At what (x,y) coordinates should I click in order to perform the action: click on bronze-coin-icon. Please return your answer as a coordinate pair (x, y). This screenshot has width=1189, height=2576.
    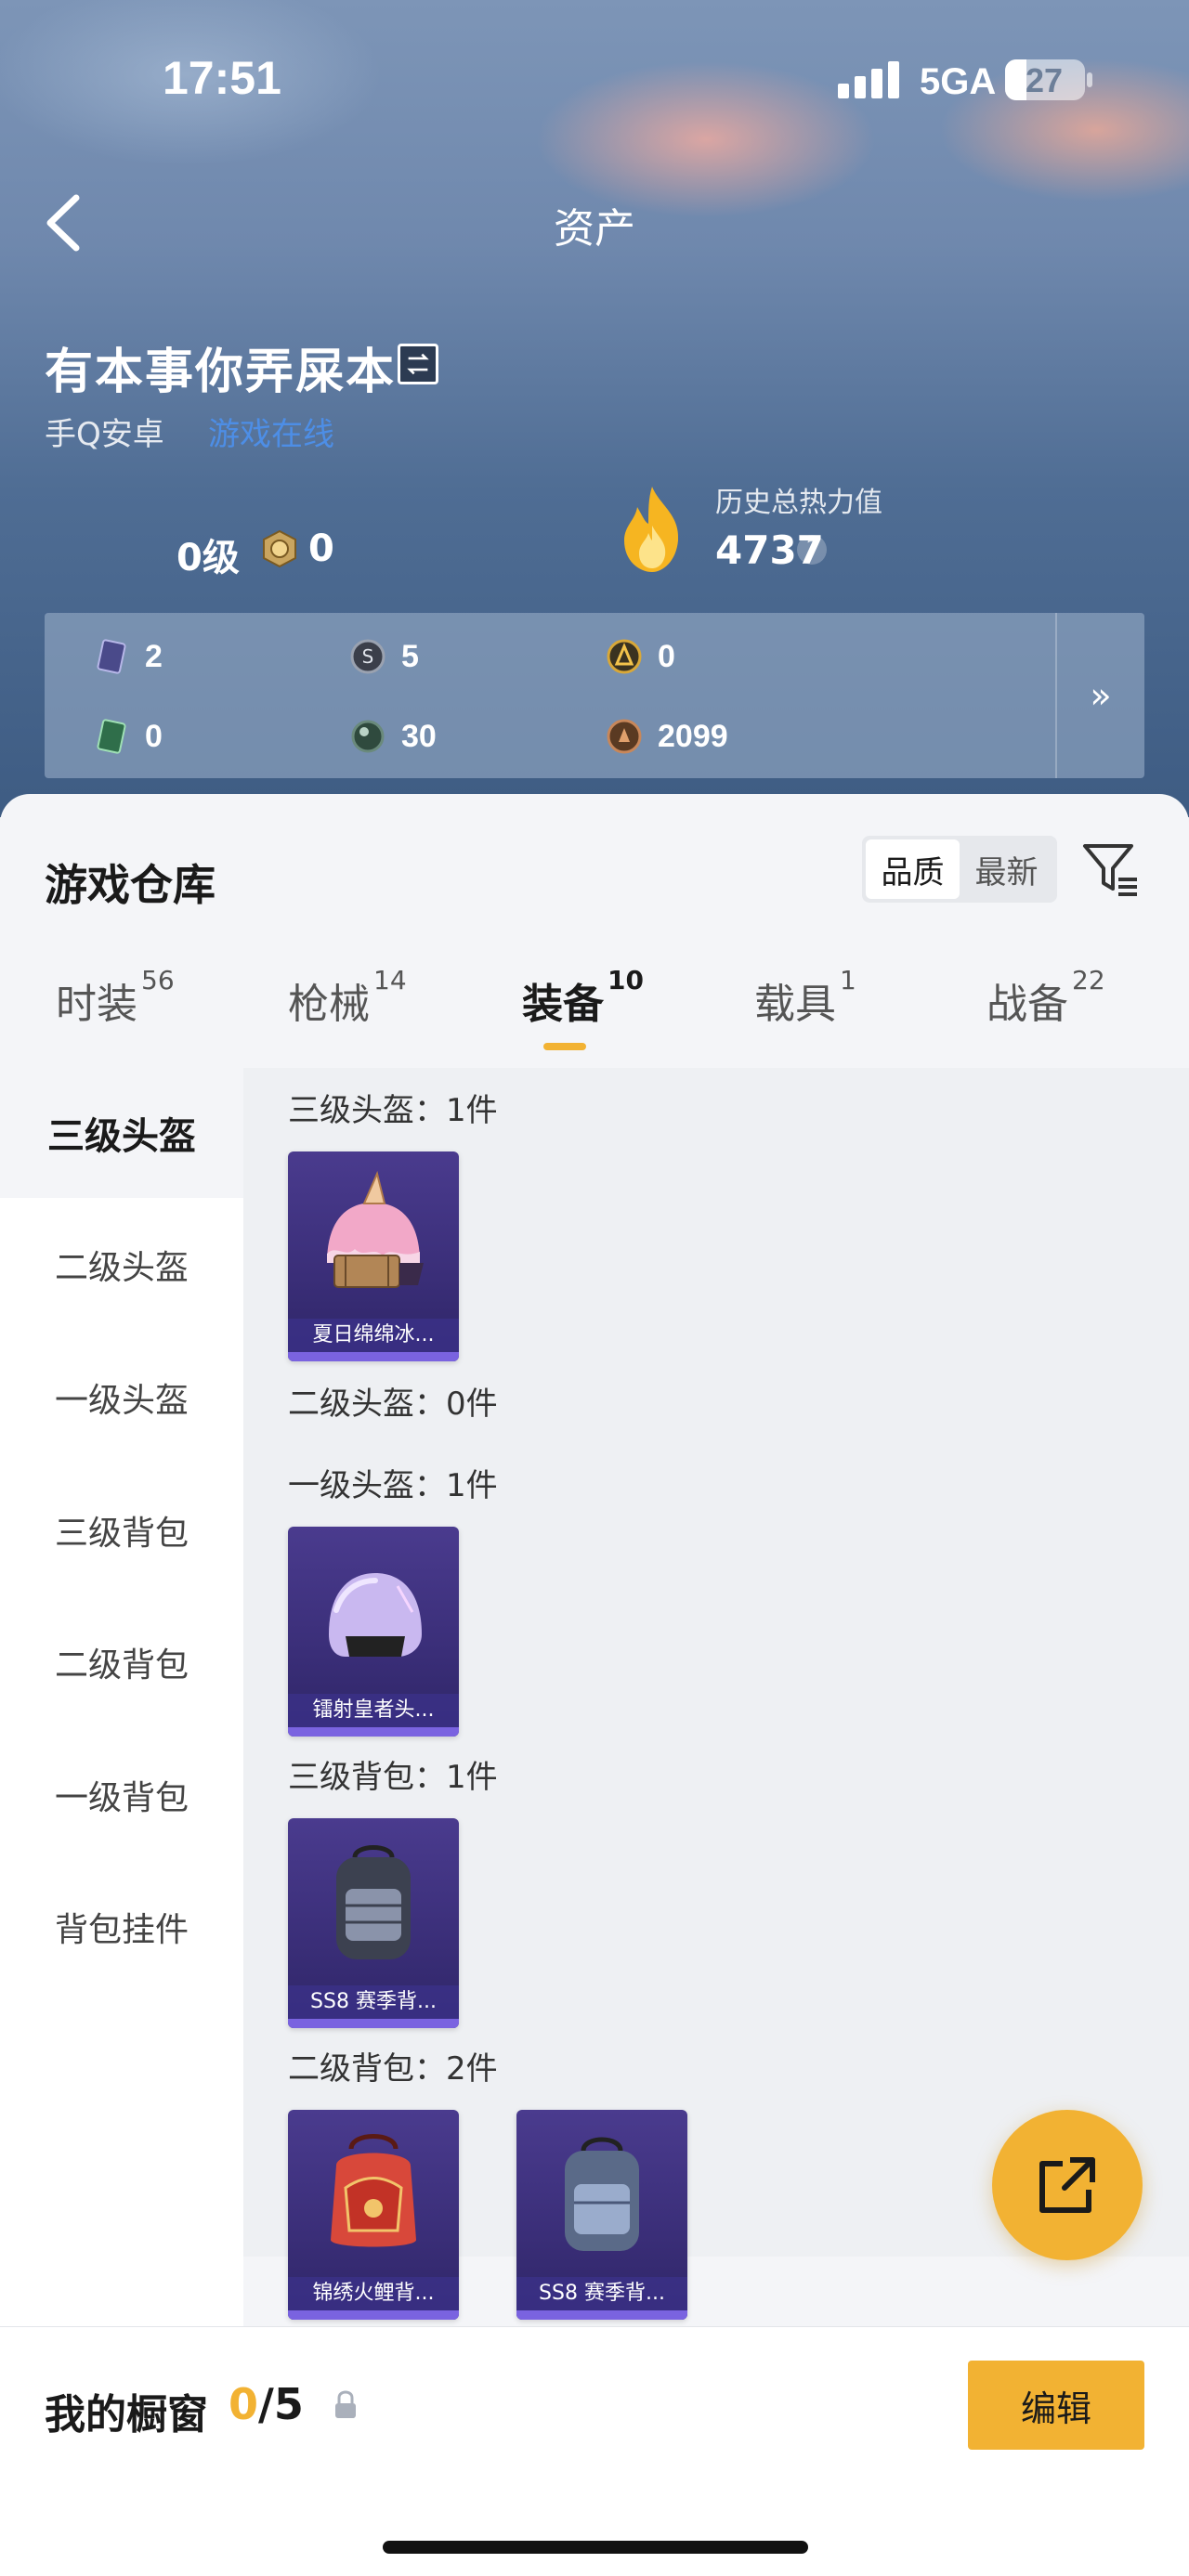
    Looking at the image, I should click on (624, 736).